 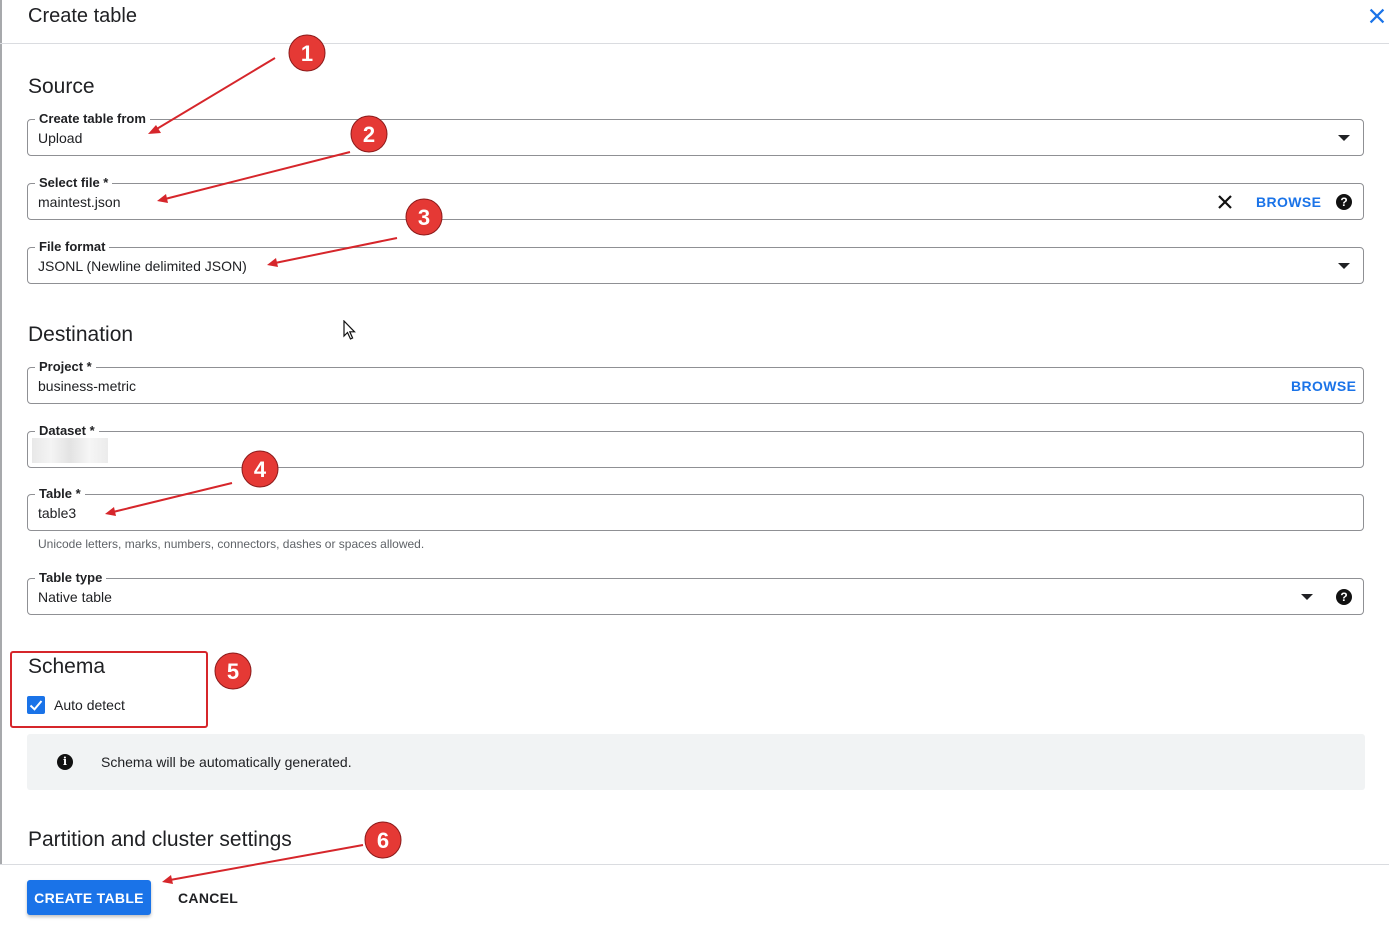 I want to click on annotation-marker-label: 6, so click(x=383, y=840).